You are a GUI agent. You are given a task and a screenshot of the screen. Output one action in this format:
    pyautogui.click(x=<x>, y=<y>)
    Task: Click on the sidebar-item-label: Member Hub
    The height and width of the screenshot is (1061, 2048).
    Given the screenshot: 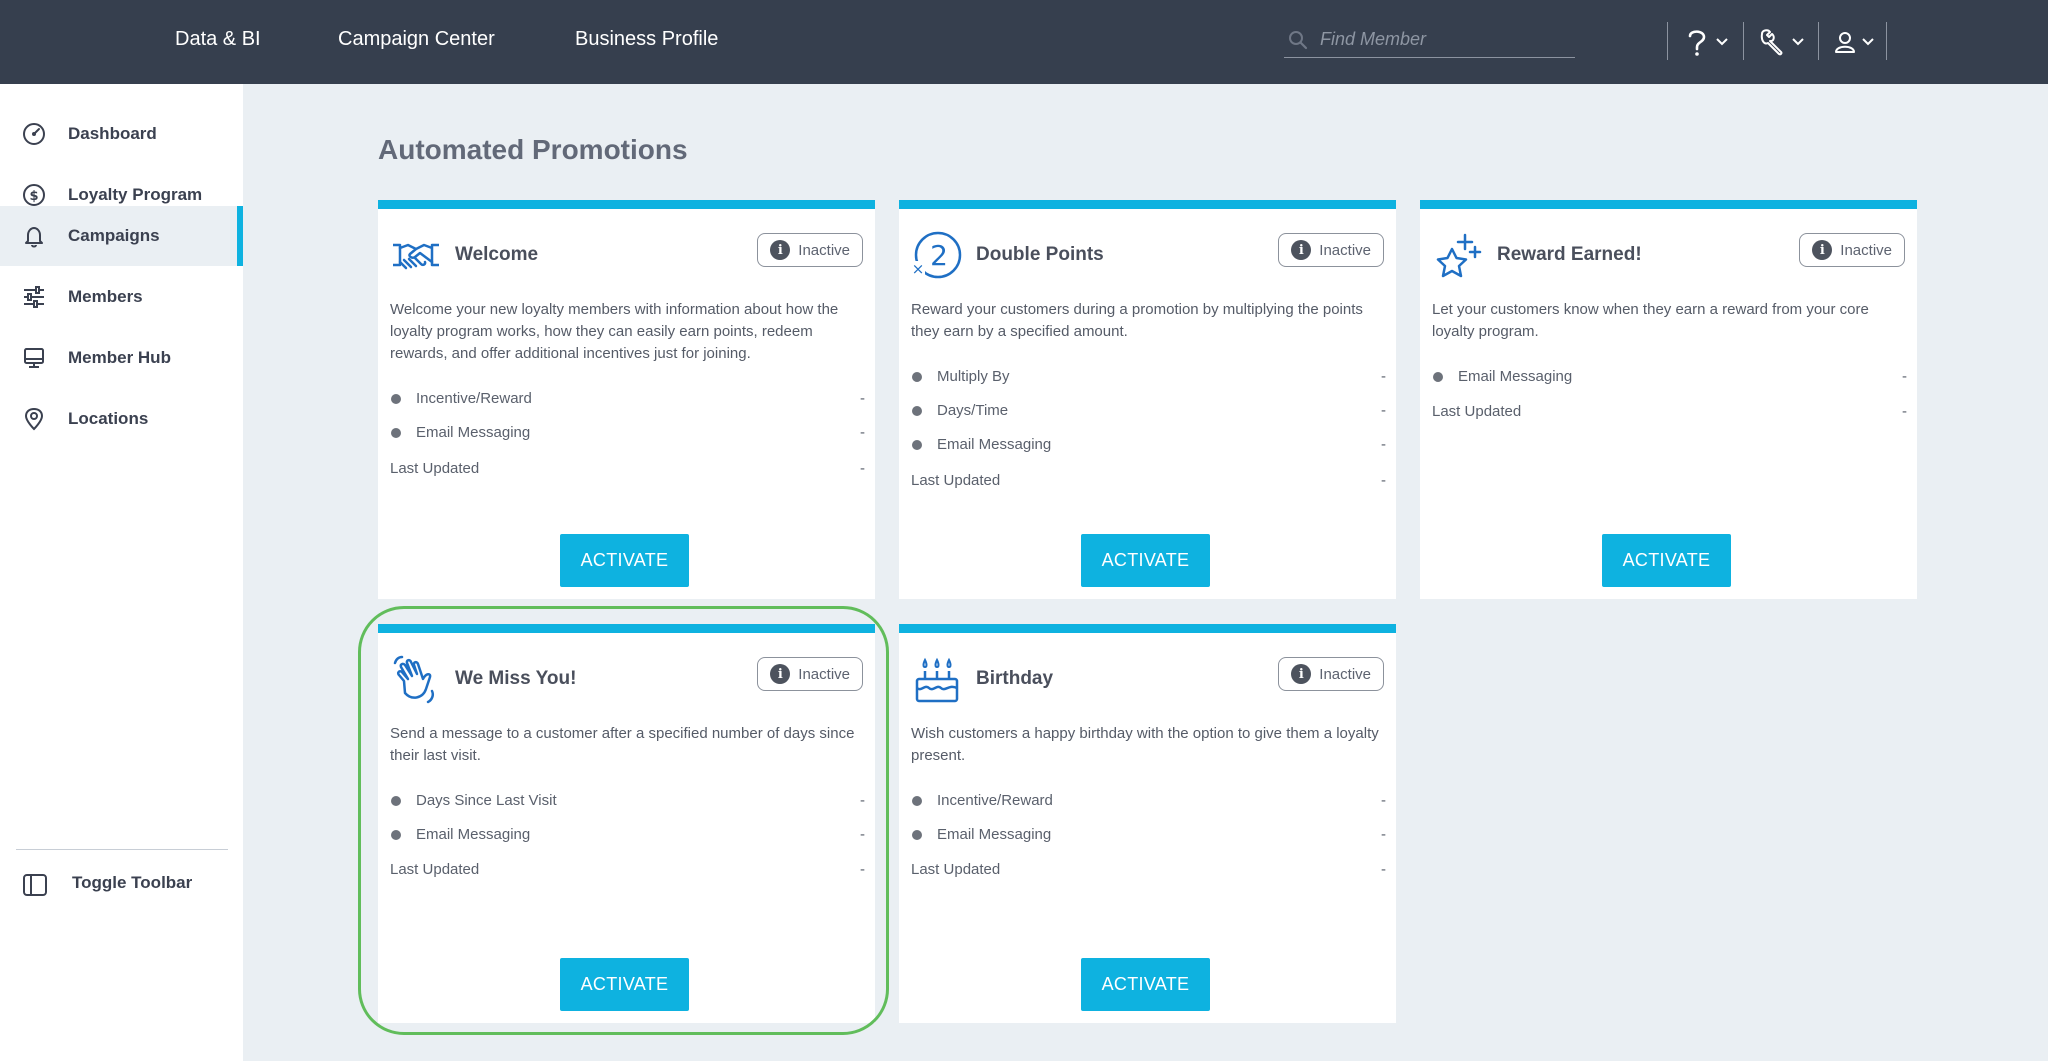 What is the action you would take?
    pyautogui.click(x=119, y=357)
    